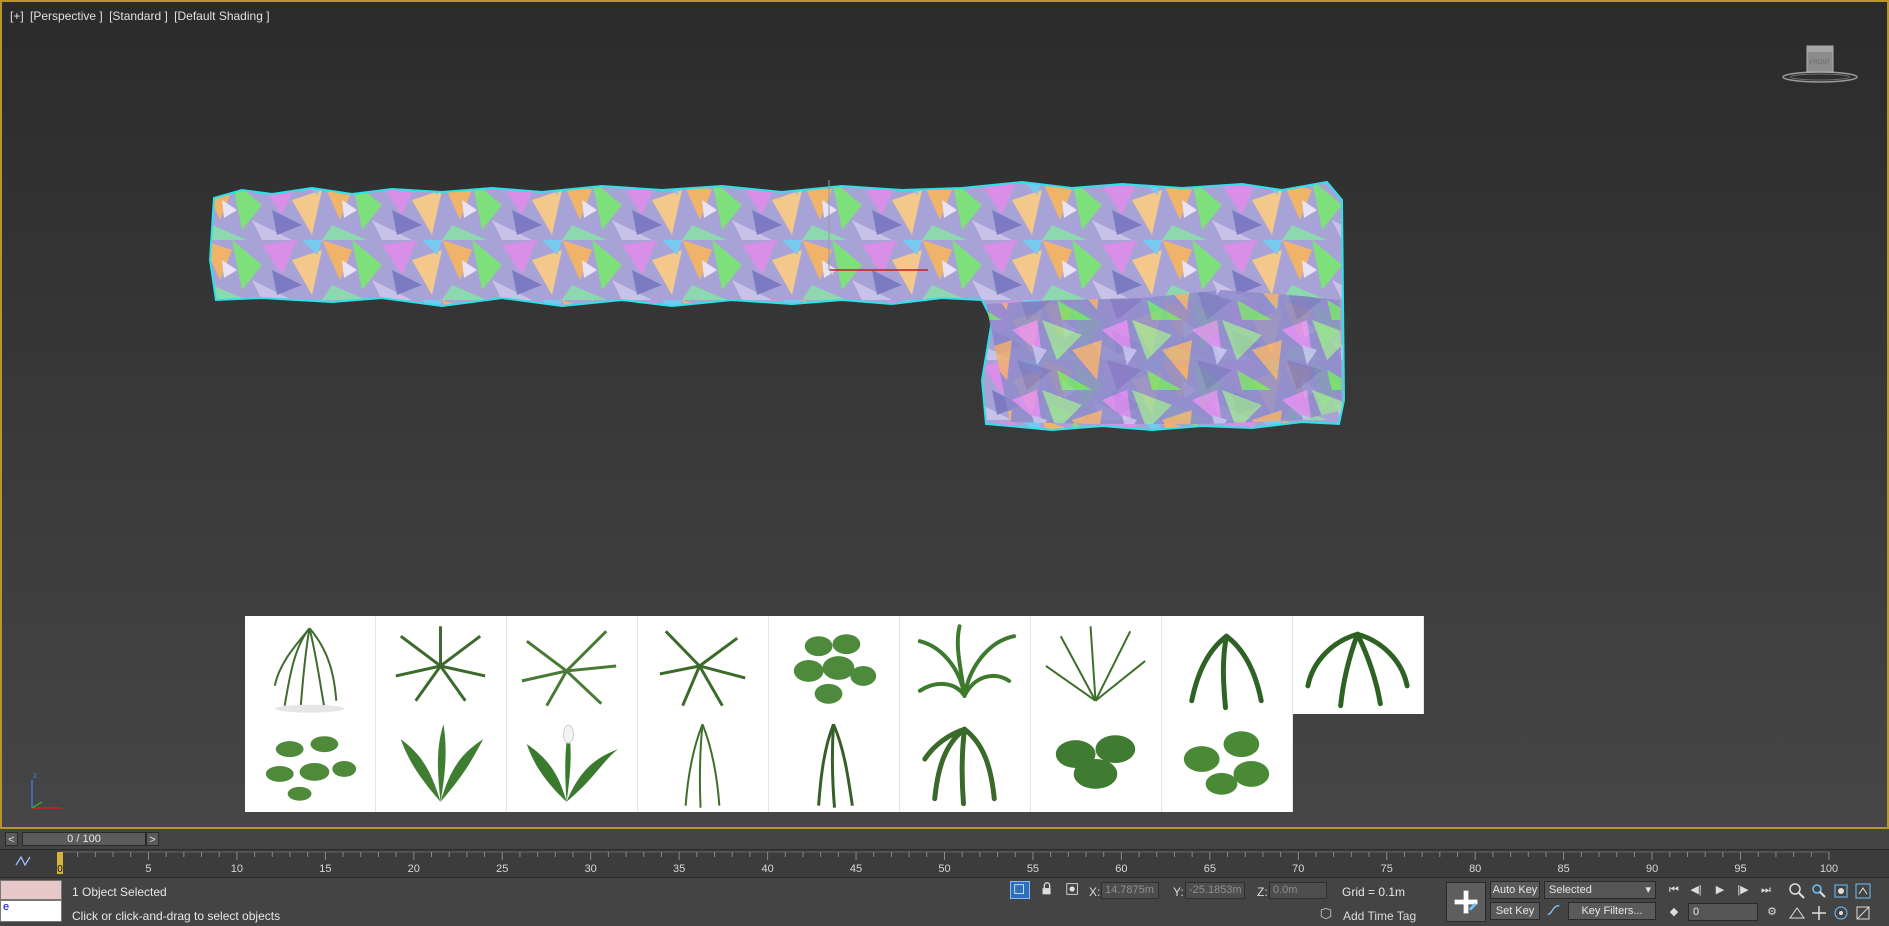 The image size is (1889, 926). Describe the element at coordinates (1696, 890) in the screenshot. I see `previous-frame-icon: ◀|` at that location.